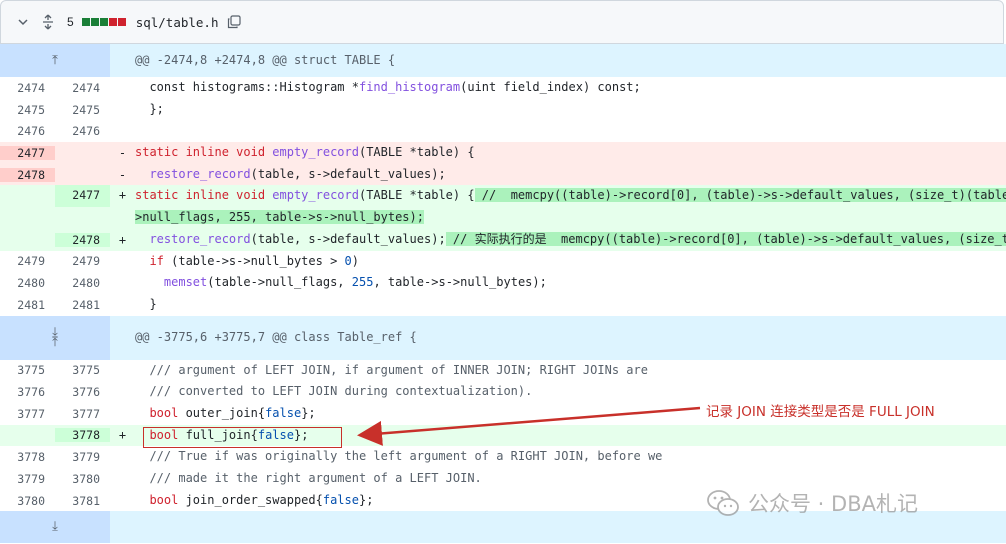 The height and width of the screenshot is (544, 1006). What do you see at coordinates (242, 437) in the screenshot?
I see `highlight-box` at bounding box center [242, 437].